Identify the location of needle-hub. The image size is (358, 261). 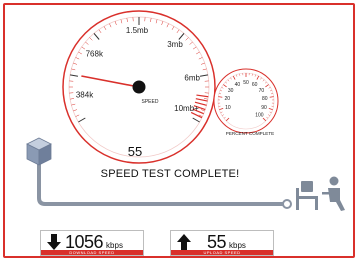
(139, 87).